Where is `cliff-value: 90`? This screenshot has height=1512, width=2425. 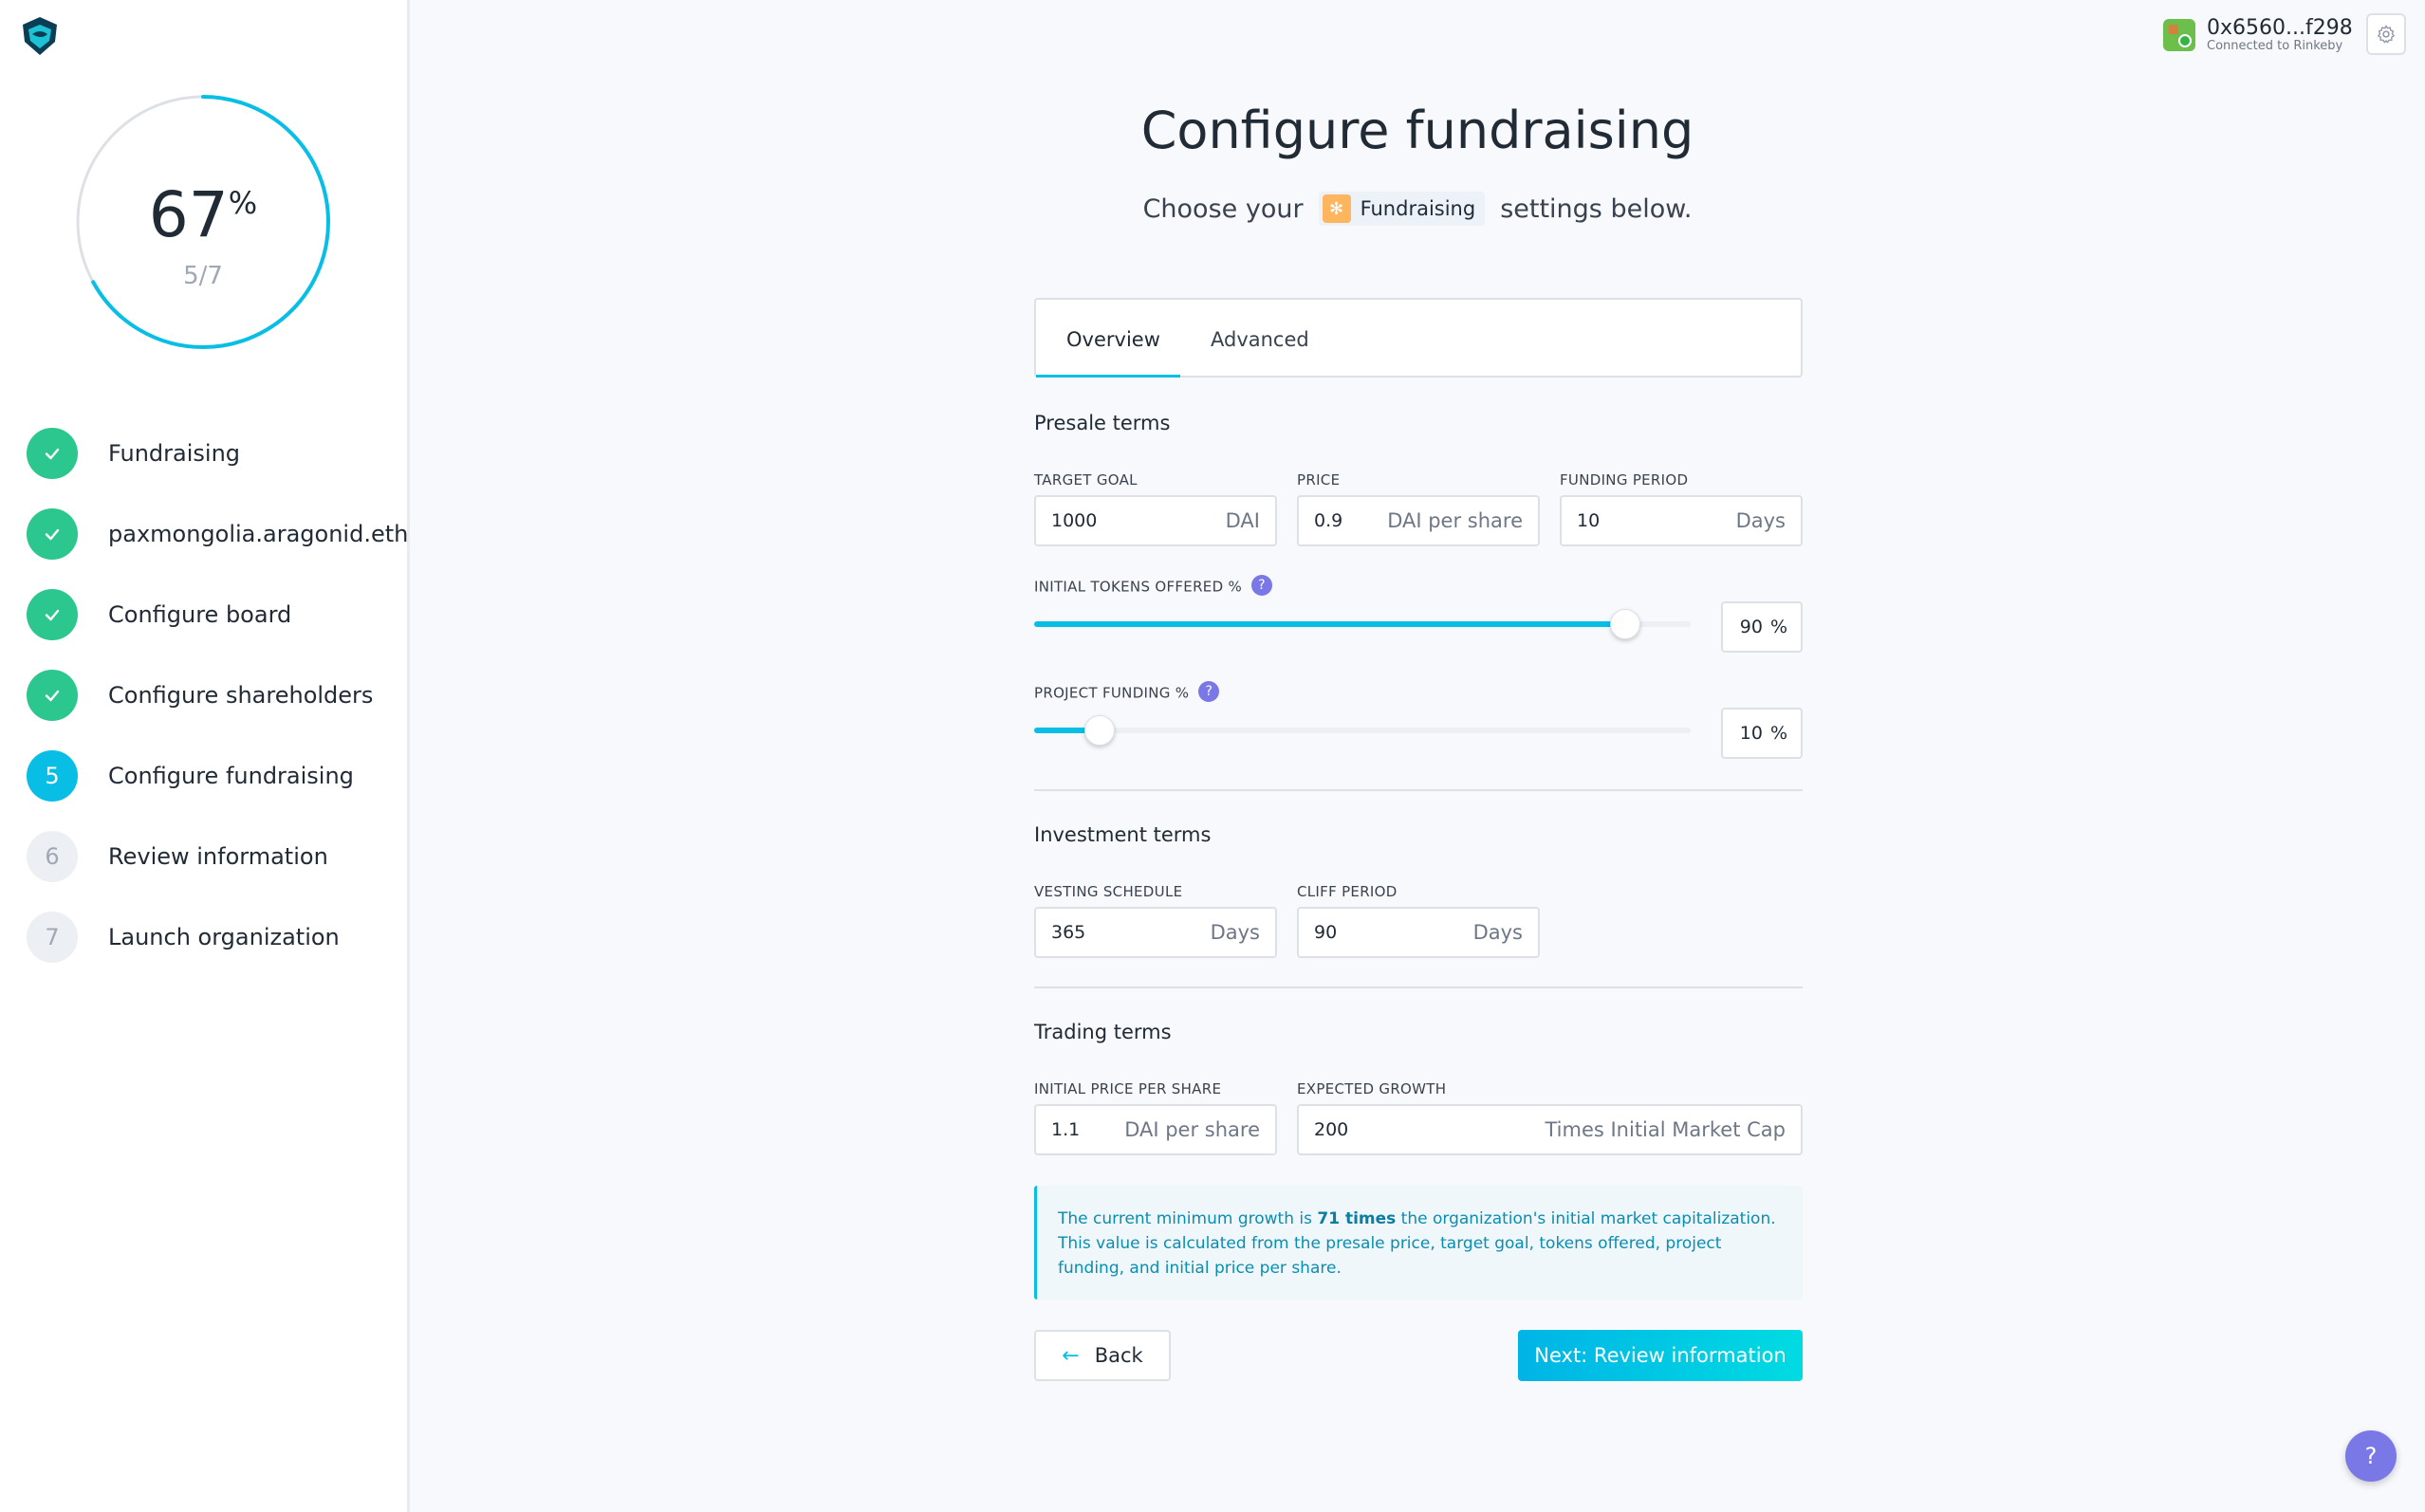
cliff-value: 90 is located at coordinates (1326, 932).